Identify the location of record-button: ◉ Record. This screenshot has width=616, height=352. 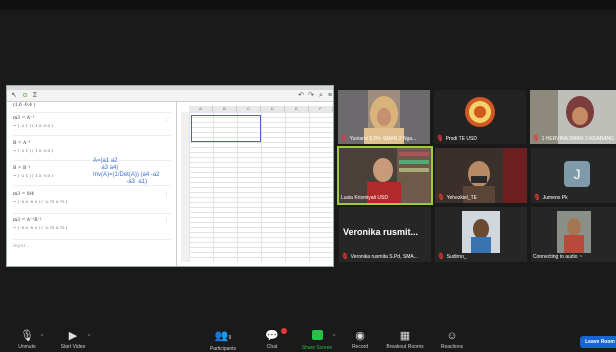
(360, 340).